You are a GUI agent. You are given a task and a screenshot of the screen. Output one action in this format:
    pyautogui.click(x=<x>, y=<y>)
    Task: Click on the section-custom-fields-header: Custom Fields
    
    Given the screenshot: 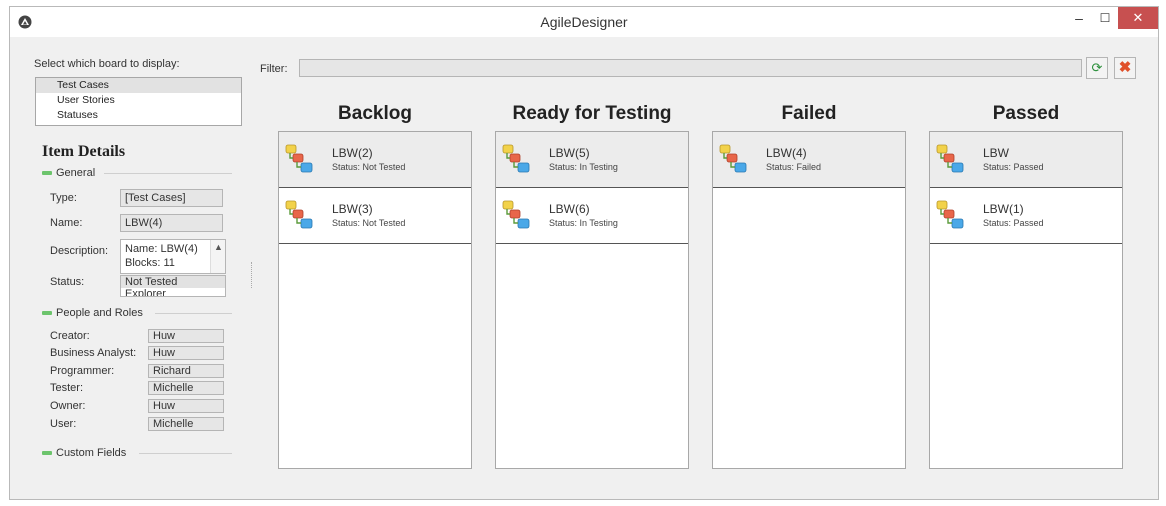 What is the action you would take?
    pyautogui.click(x=84, y=453)
    